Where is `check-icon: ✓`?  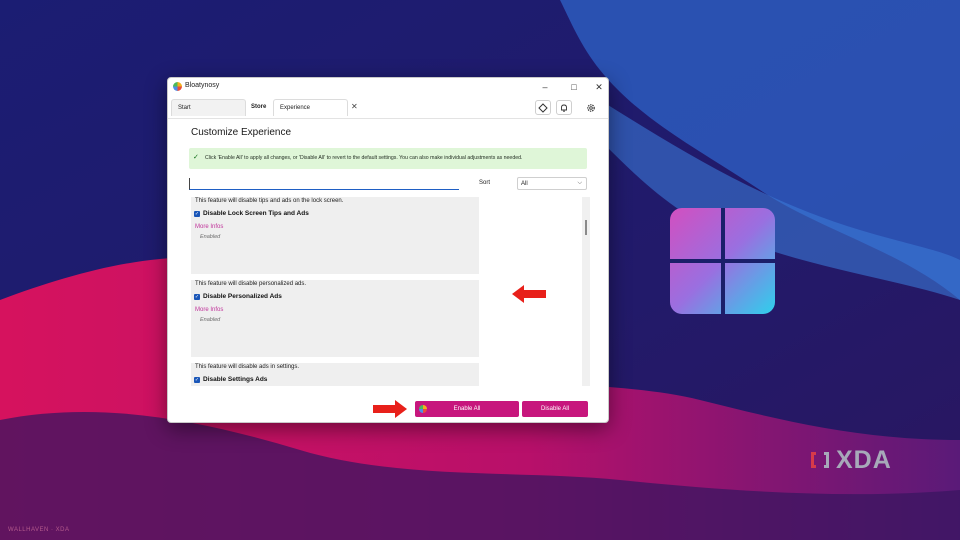
check-icon: ✓ is located at coordinates (196, 157).